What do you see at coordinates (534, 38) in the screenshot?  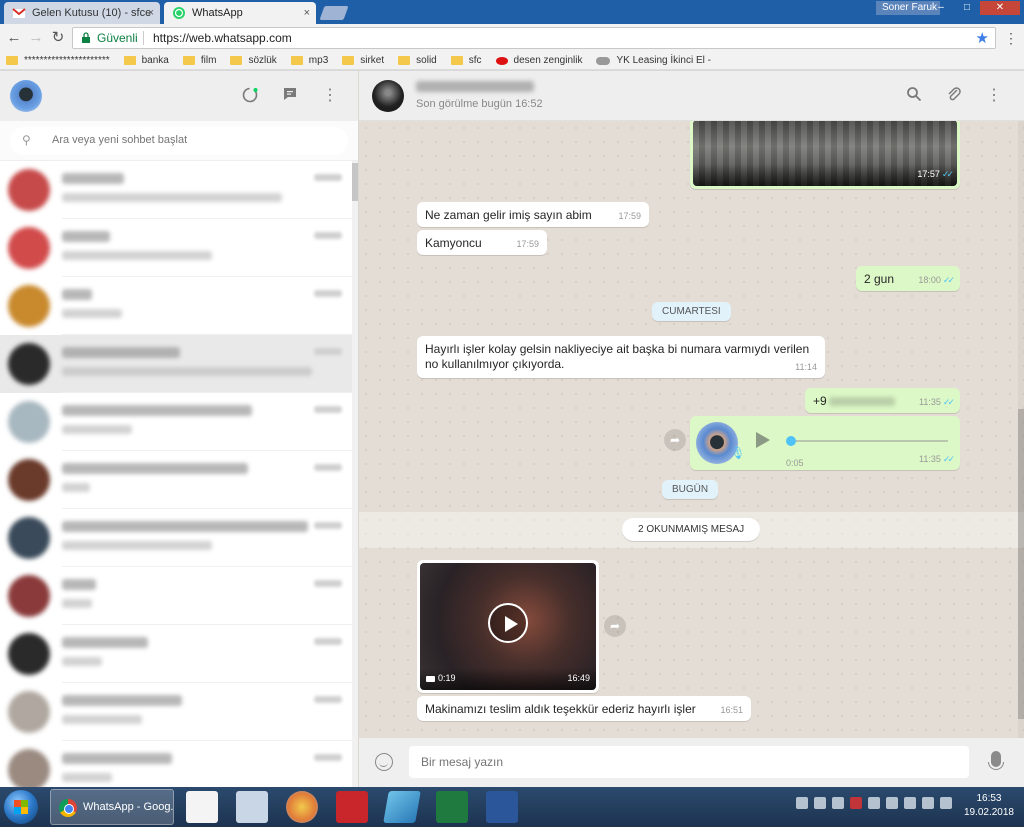 I see `omnibox: Güvenli https://web.whatsapp.com ★` at bounding box center [534, 38].